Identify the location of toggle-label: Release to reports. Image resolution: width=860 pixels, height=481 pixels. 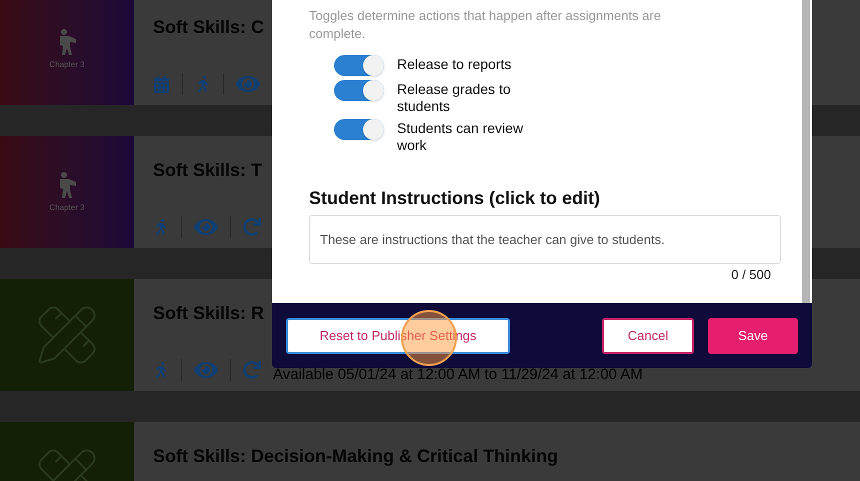
(454, 64).